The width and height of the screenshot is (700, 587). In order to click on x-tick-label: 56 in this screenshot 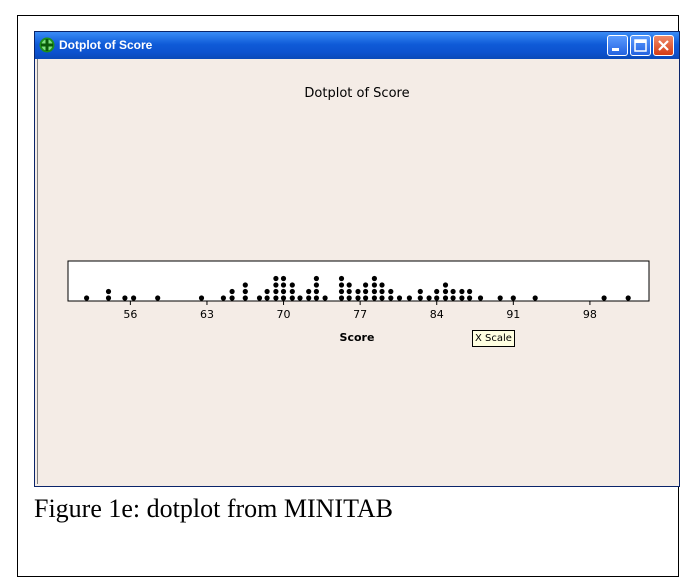, I will do `click(130, 314)`.